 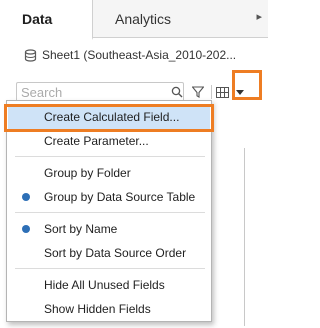 I want to click on menu-item-hide-all-unused-fields: Hide All Unused Fields, so click(x=109, y=285).